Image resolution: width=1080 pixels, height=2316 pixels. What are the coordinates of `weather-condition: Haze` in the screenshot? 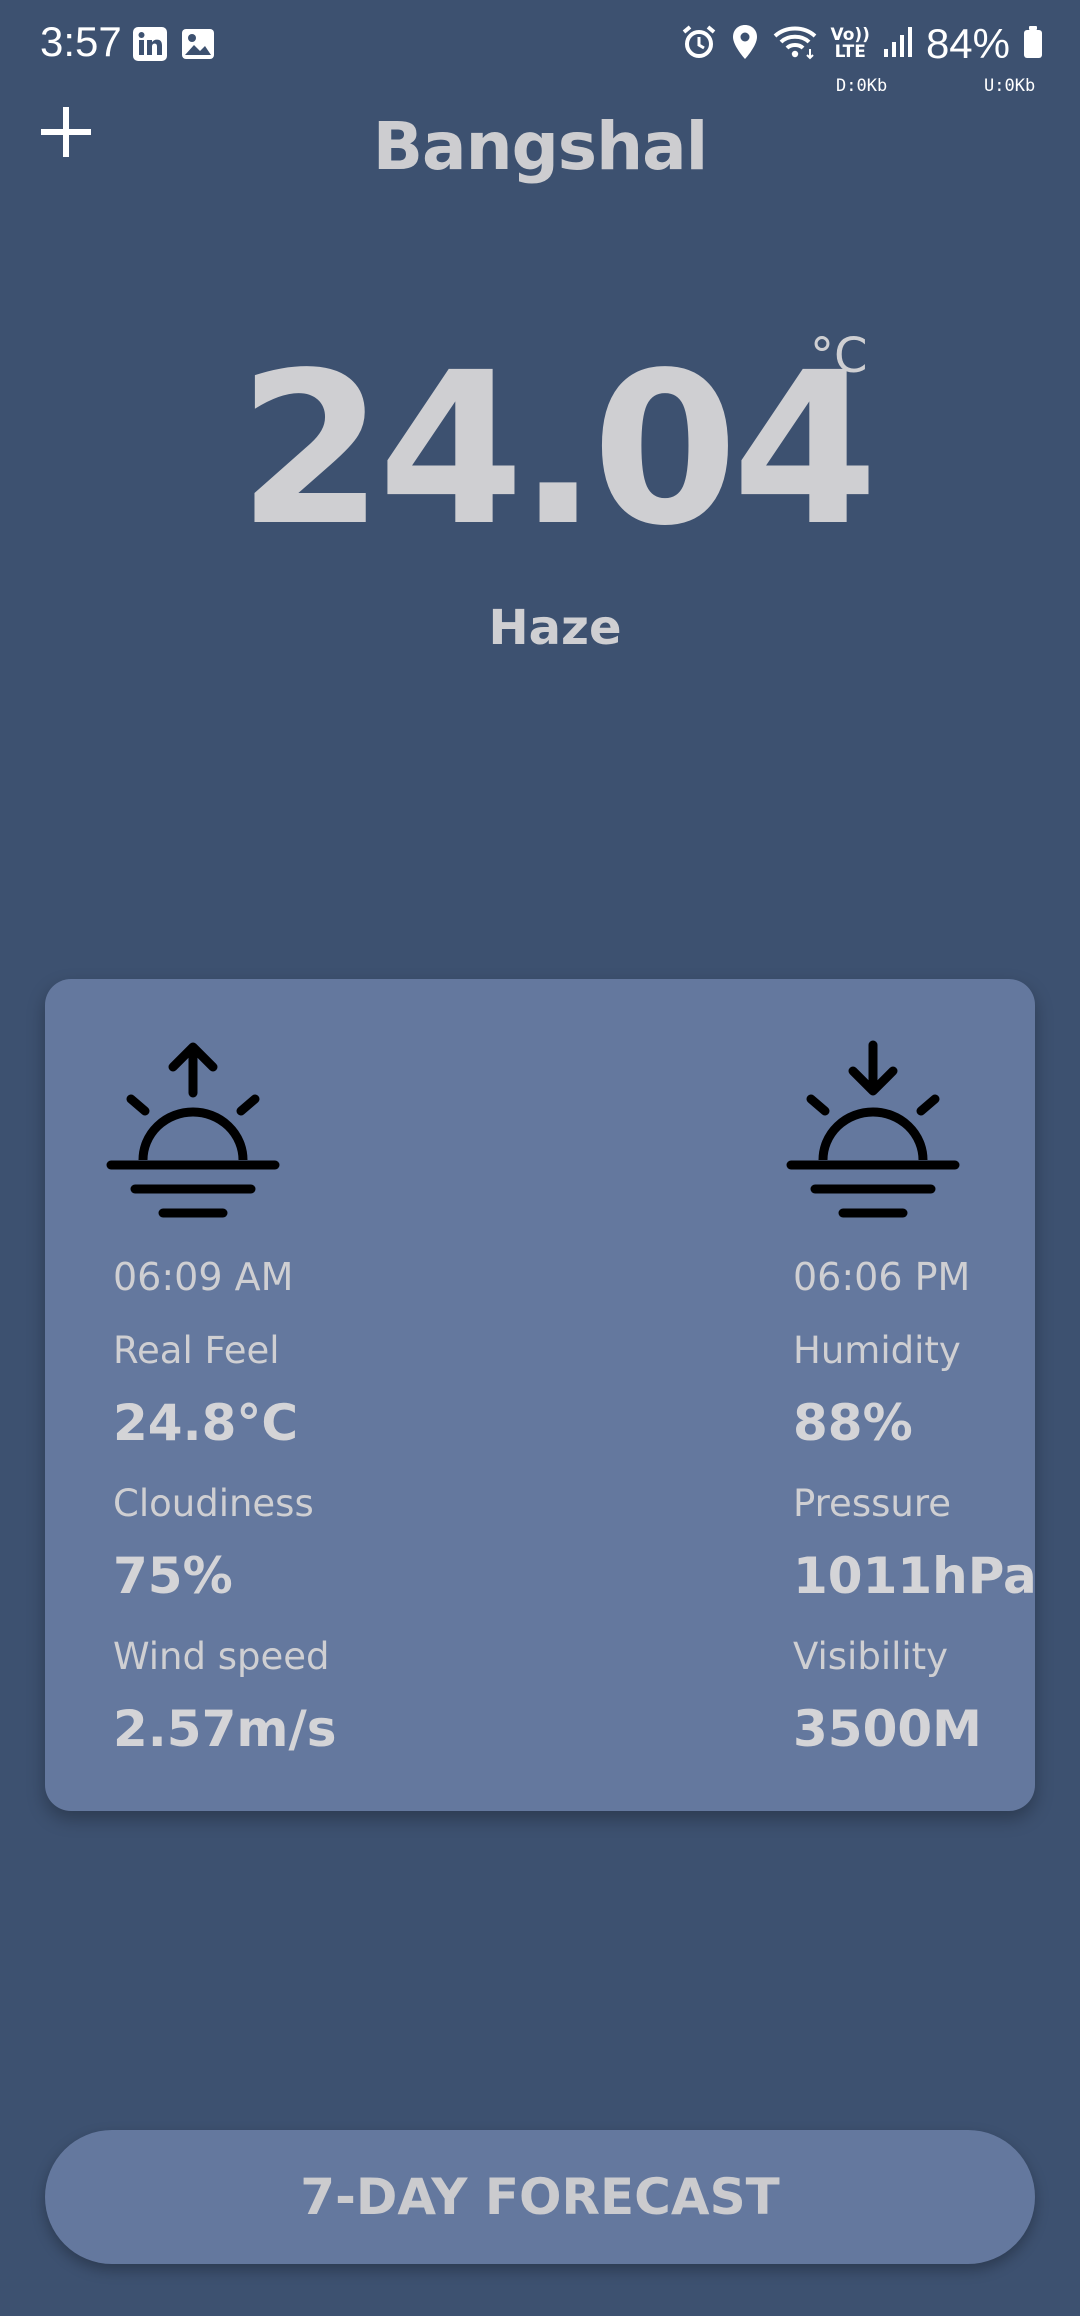 It's located at (555, 628).